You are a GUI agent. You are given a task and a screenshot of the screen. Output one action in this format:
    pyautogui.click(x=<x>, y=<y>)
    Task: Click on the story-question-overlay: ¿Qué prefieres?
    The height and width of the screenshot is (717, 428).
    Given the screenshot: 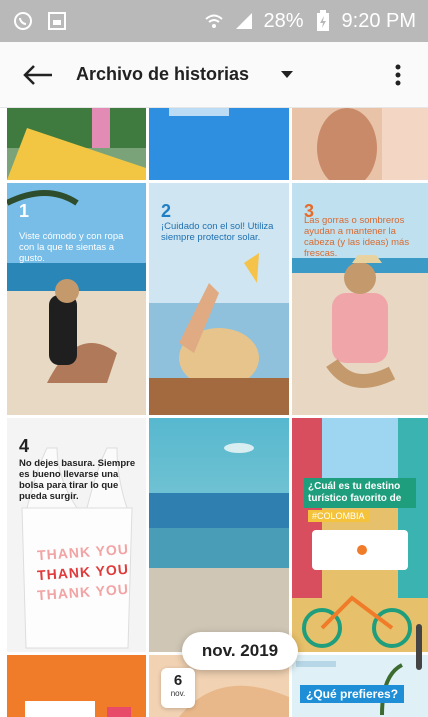 What is the action you would take?
    pyautogui.click(x=352, y=694)
    